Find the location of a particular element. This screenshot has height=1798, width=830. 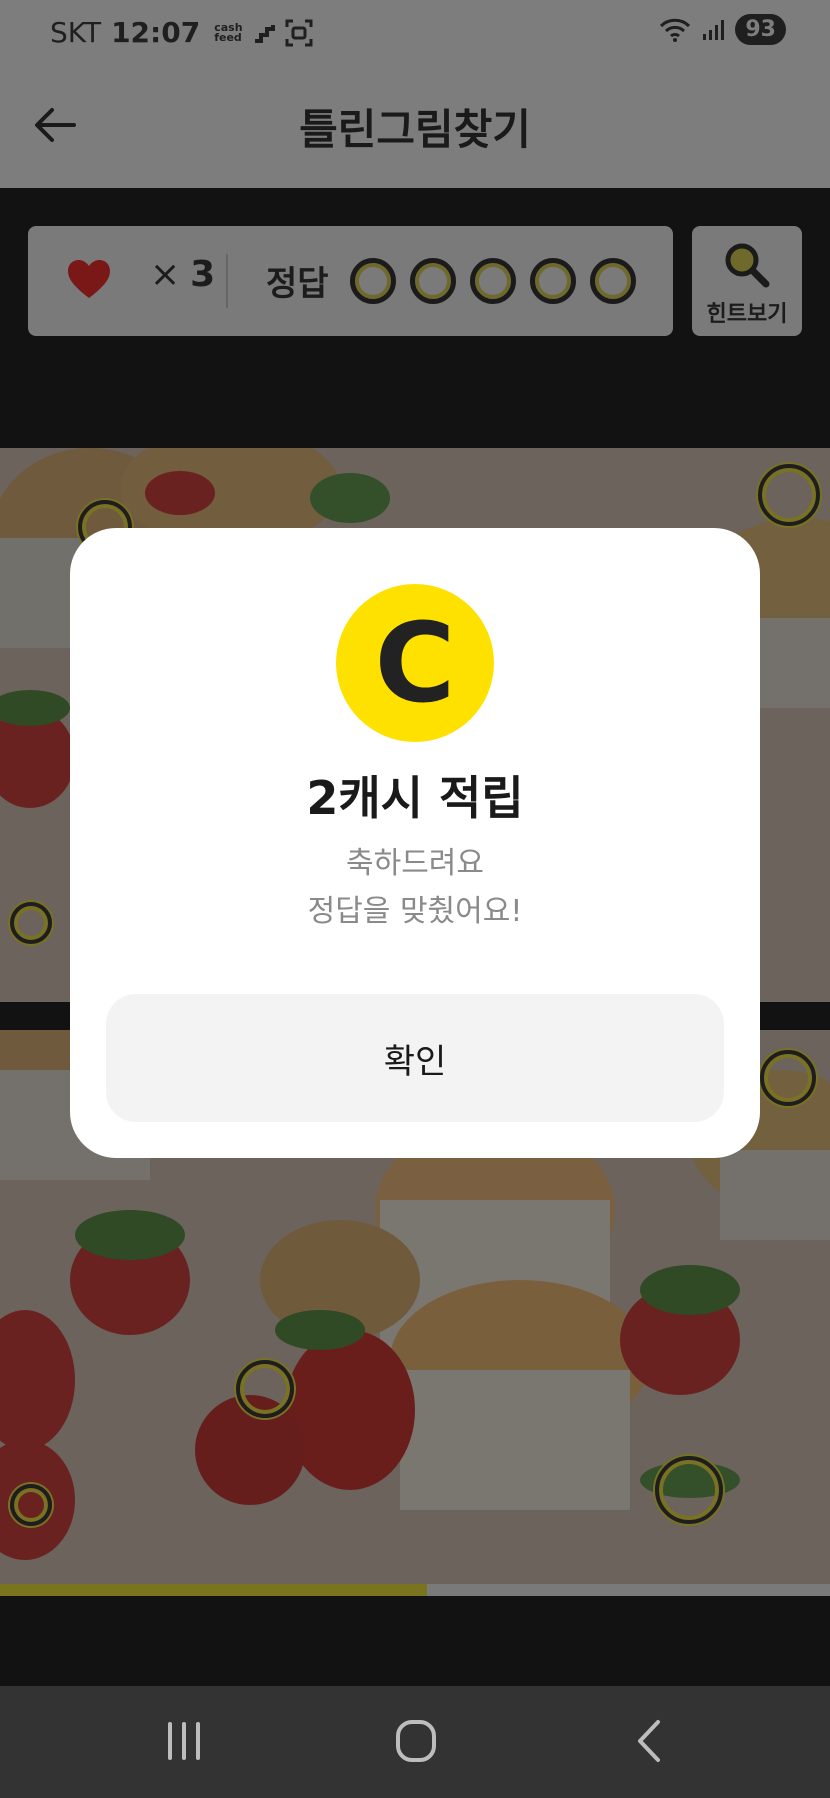

search-icon is located at coordinates (747, 265).